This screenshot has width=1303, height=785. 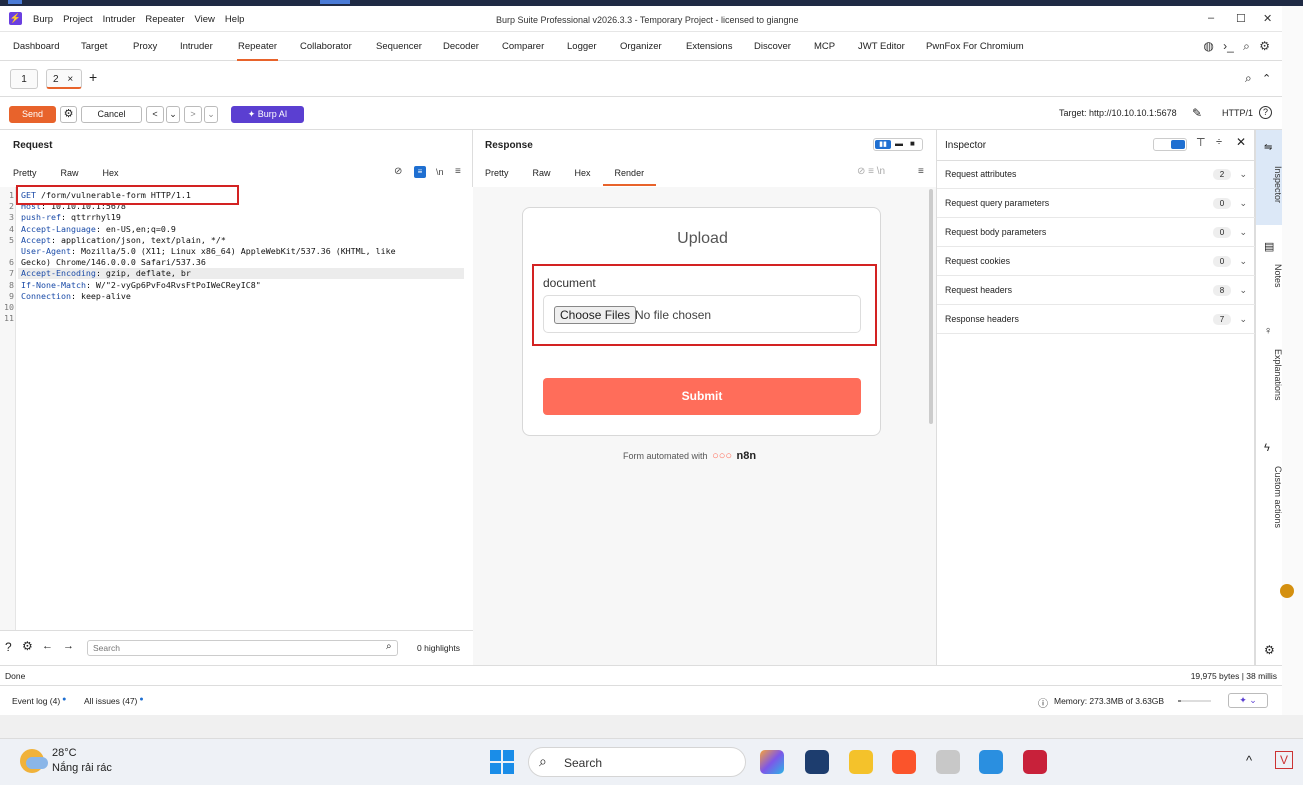 I want to click on menu-view: View, so click(x=205, y=19).